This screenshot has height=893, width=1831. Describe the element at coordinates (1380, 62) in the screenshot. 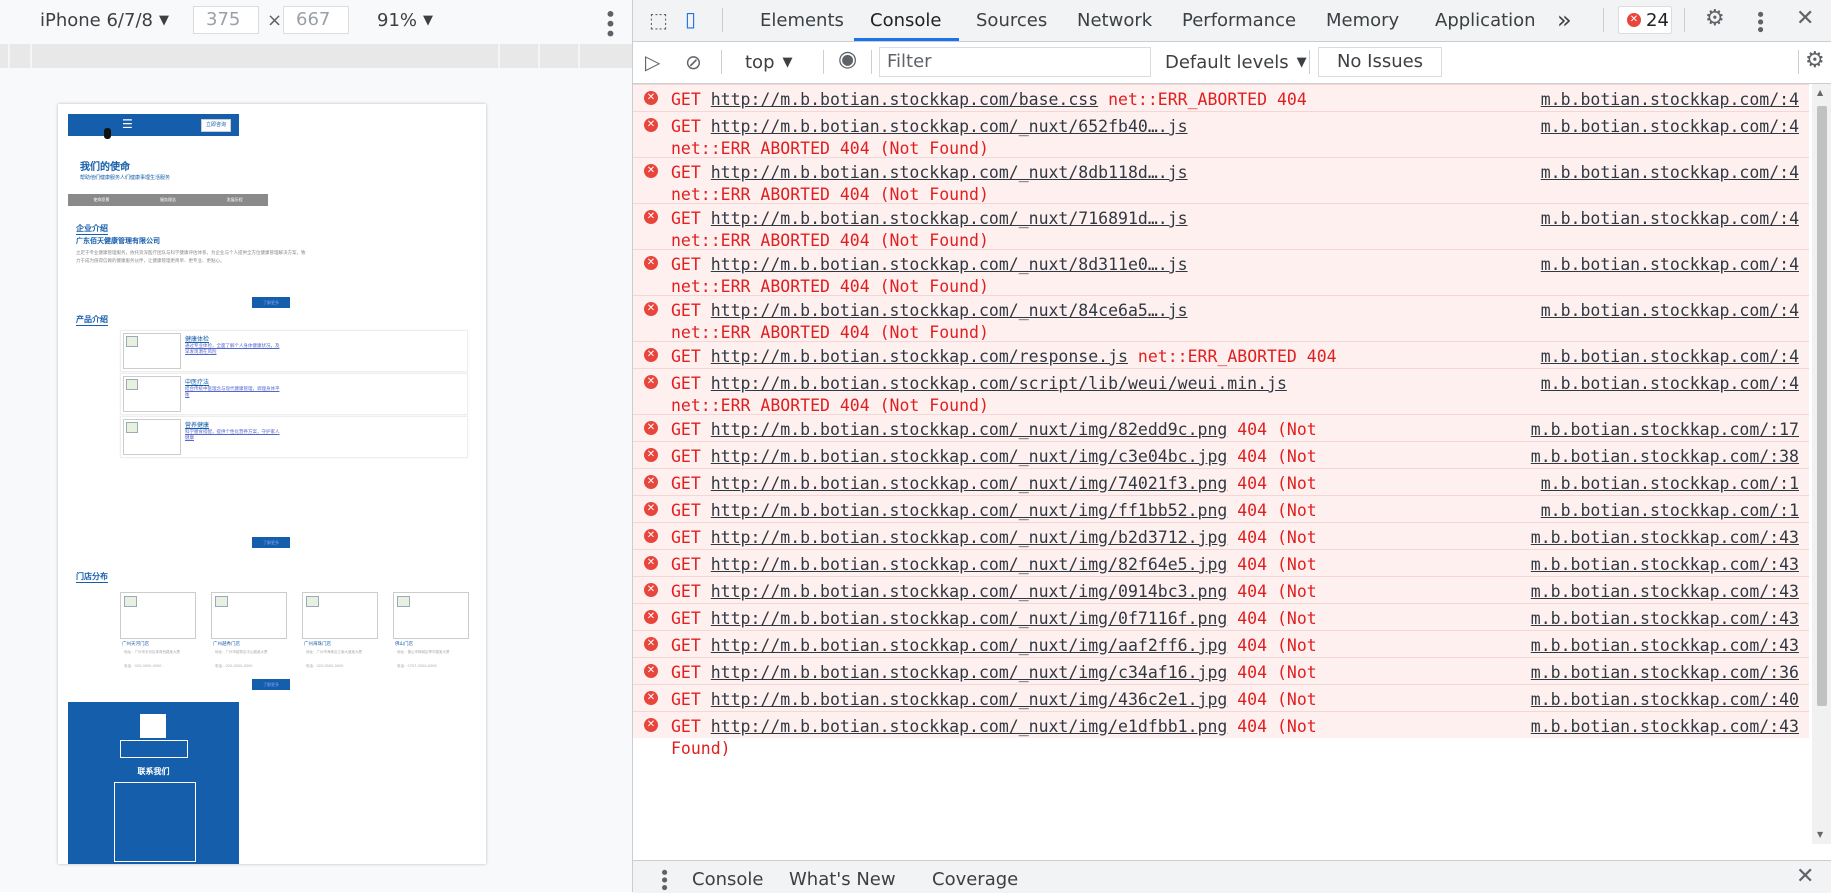

I see `issues-button: No Issues` at that location.